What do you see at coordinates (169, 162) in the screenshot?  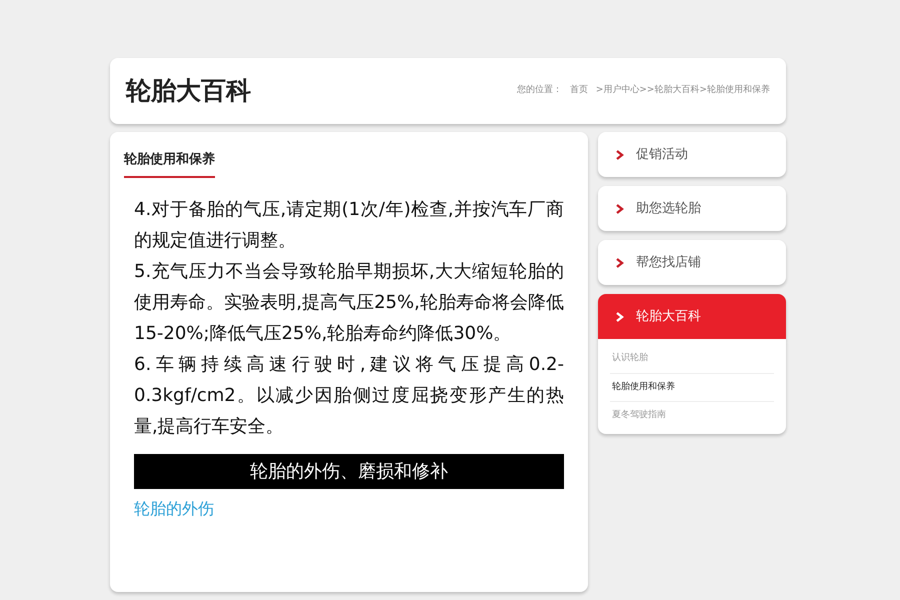 I see `section-title: 轮胎使用和保养` at bounding box center [169, 162].